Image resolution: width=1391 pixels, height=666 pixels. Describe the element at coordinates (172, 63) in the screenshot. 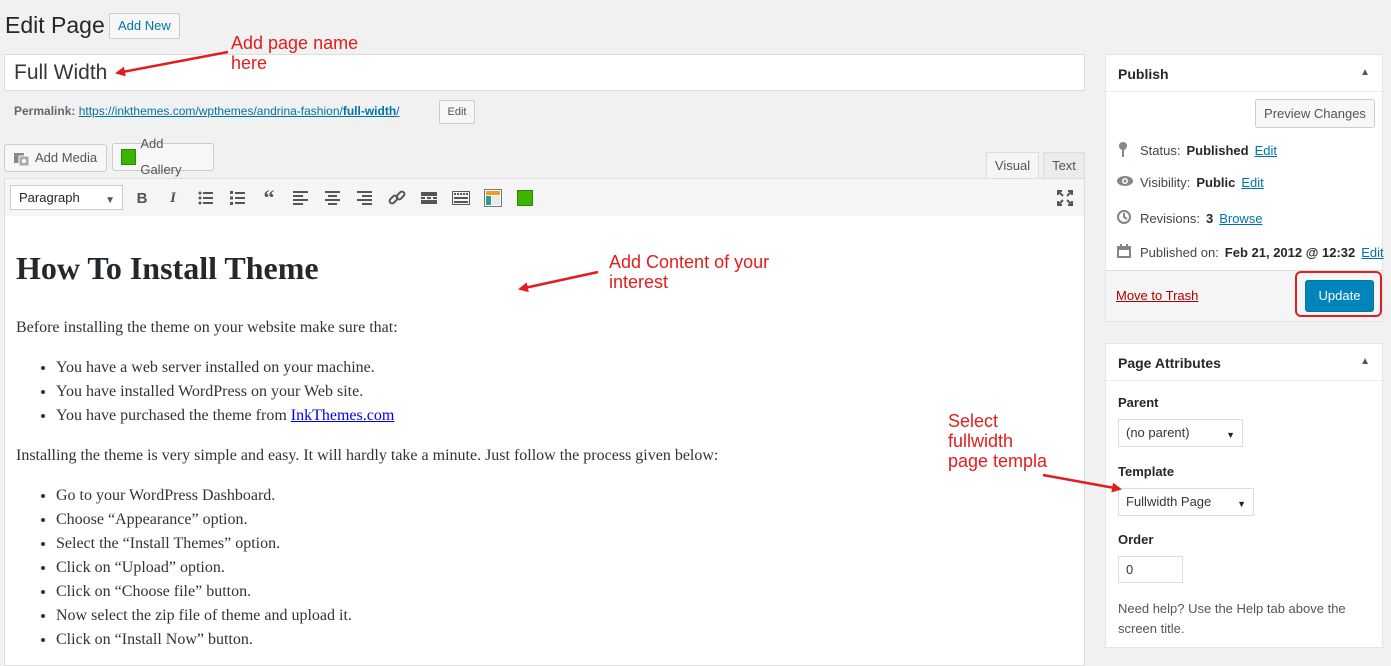

I see `arrow-to-title` at that location.